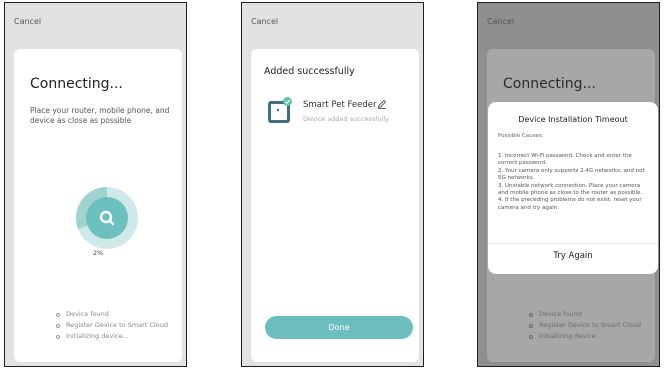 Image resolution: width=667 pixels, height=369 pixels. Describe the element at coordinates (382, 104) in the screenshot. I see `edit-pencil-icon` at that location.